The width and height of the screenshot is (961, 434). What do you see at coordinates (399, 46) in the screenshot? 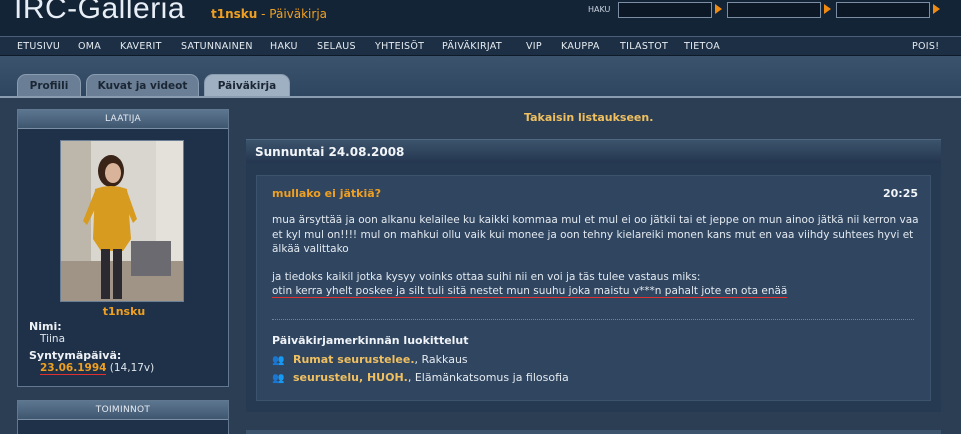
I see `nav-item-yhteisot: YHTEISÖT` at bounding box center [399, 46].